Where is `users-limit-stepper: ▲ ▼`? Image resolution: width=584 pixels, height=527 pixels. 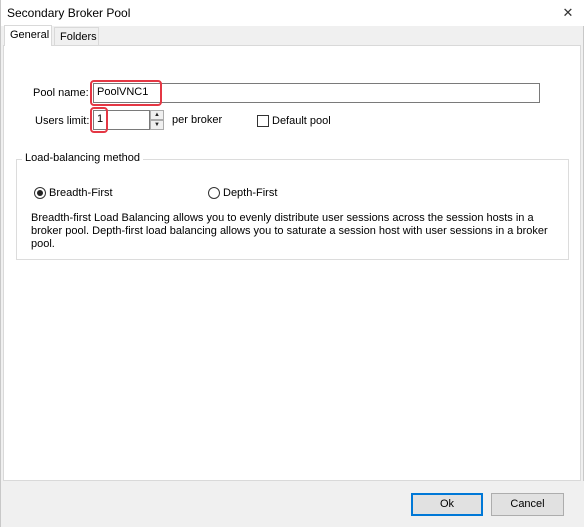
users-limit-stepper: ▲ ▼ is located at coordinates (157, 120).